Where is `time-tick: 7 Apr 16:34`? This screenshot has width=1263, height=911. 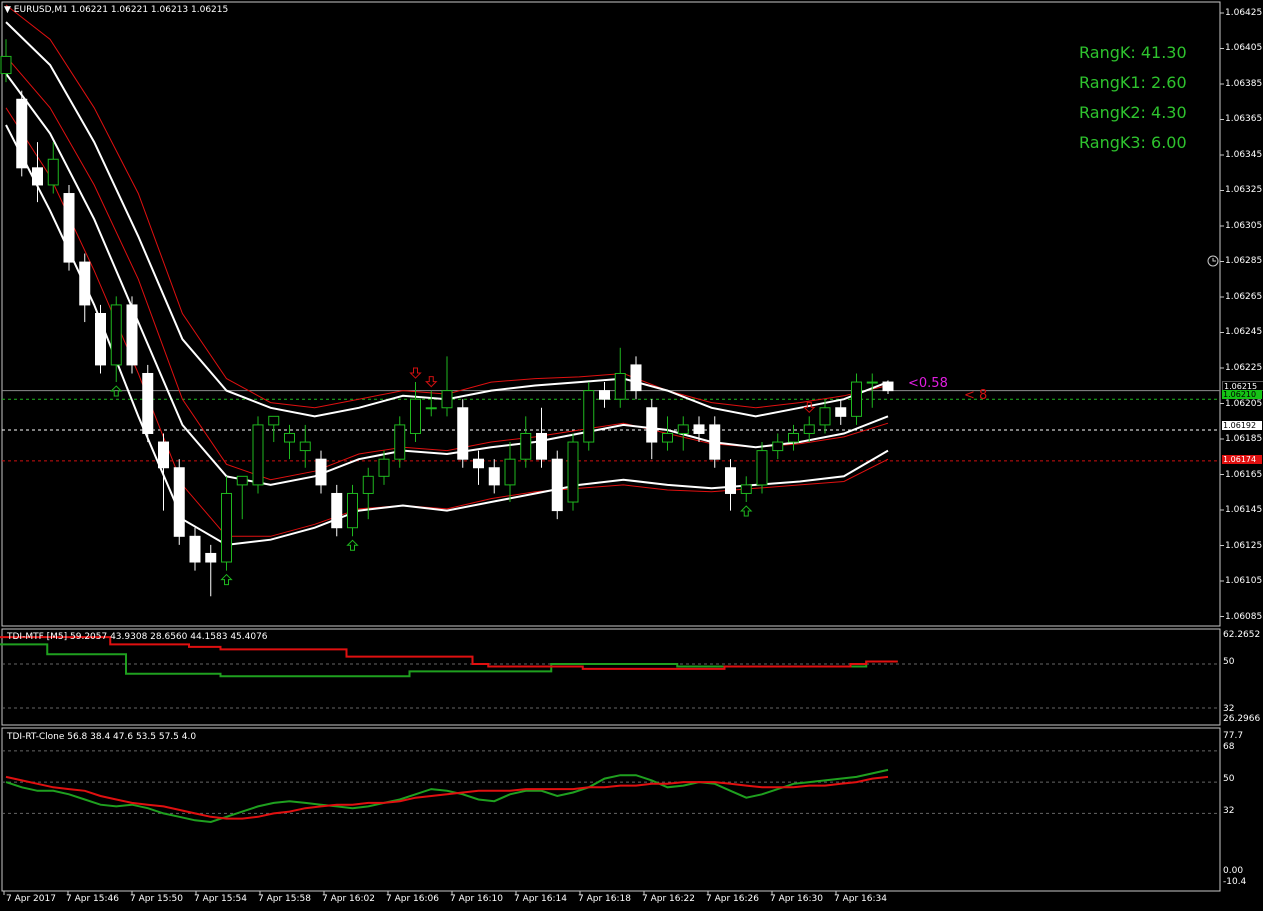
time-tick: 7 Apr 16:34 is located at coordinates (860, 899).